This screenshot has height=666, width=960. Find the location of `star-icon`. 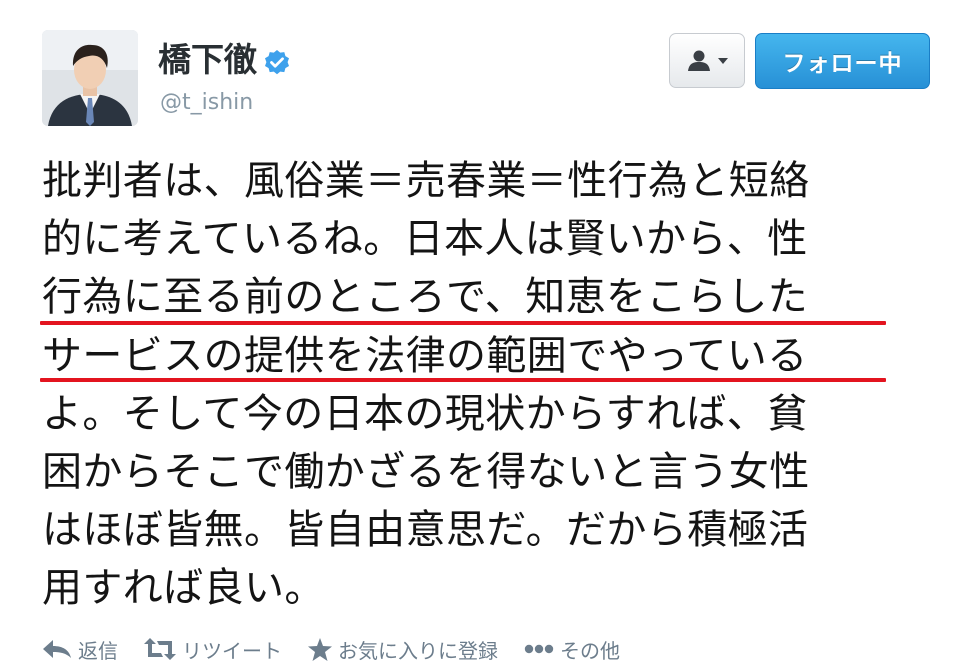

star-icon is located at coordinates (320, 649).